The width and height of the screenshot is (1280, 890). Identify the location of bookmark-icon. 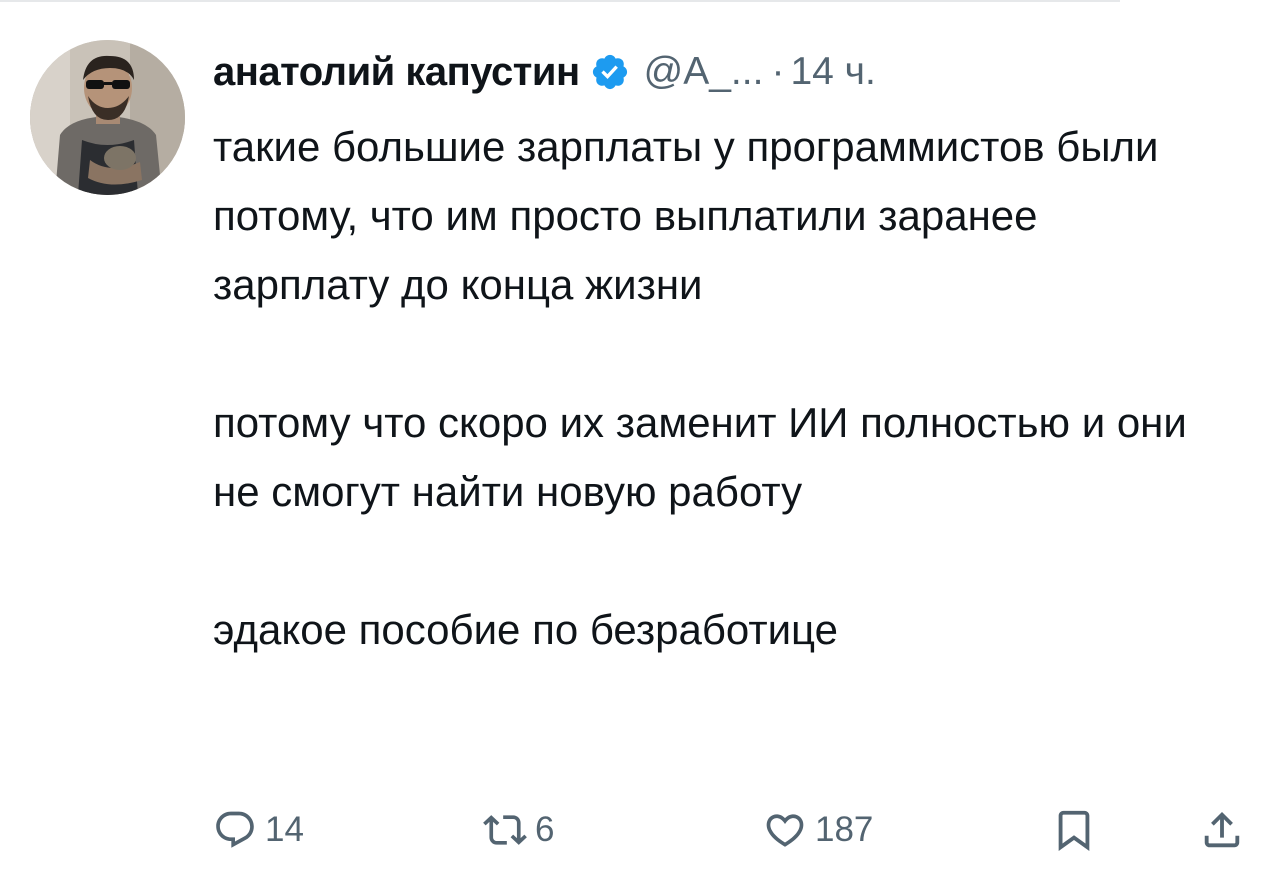
(1074, 830).